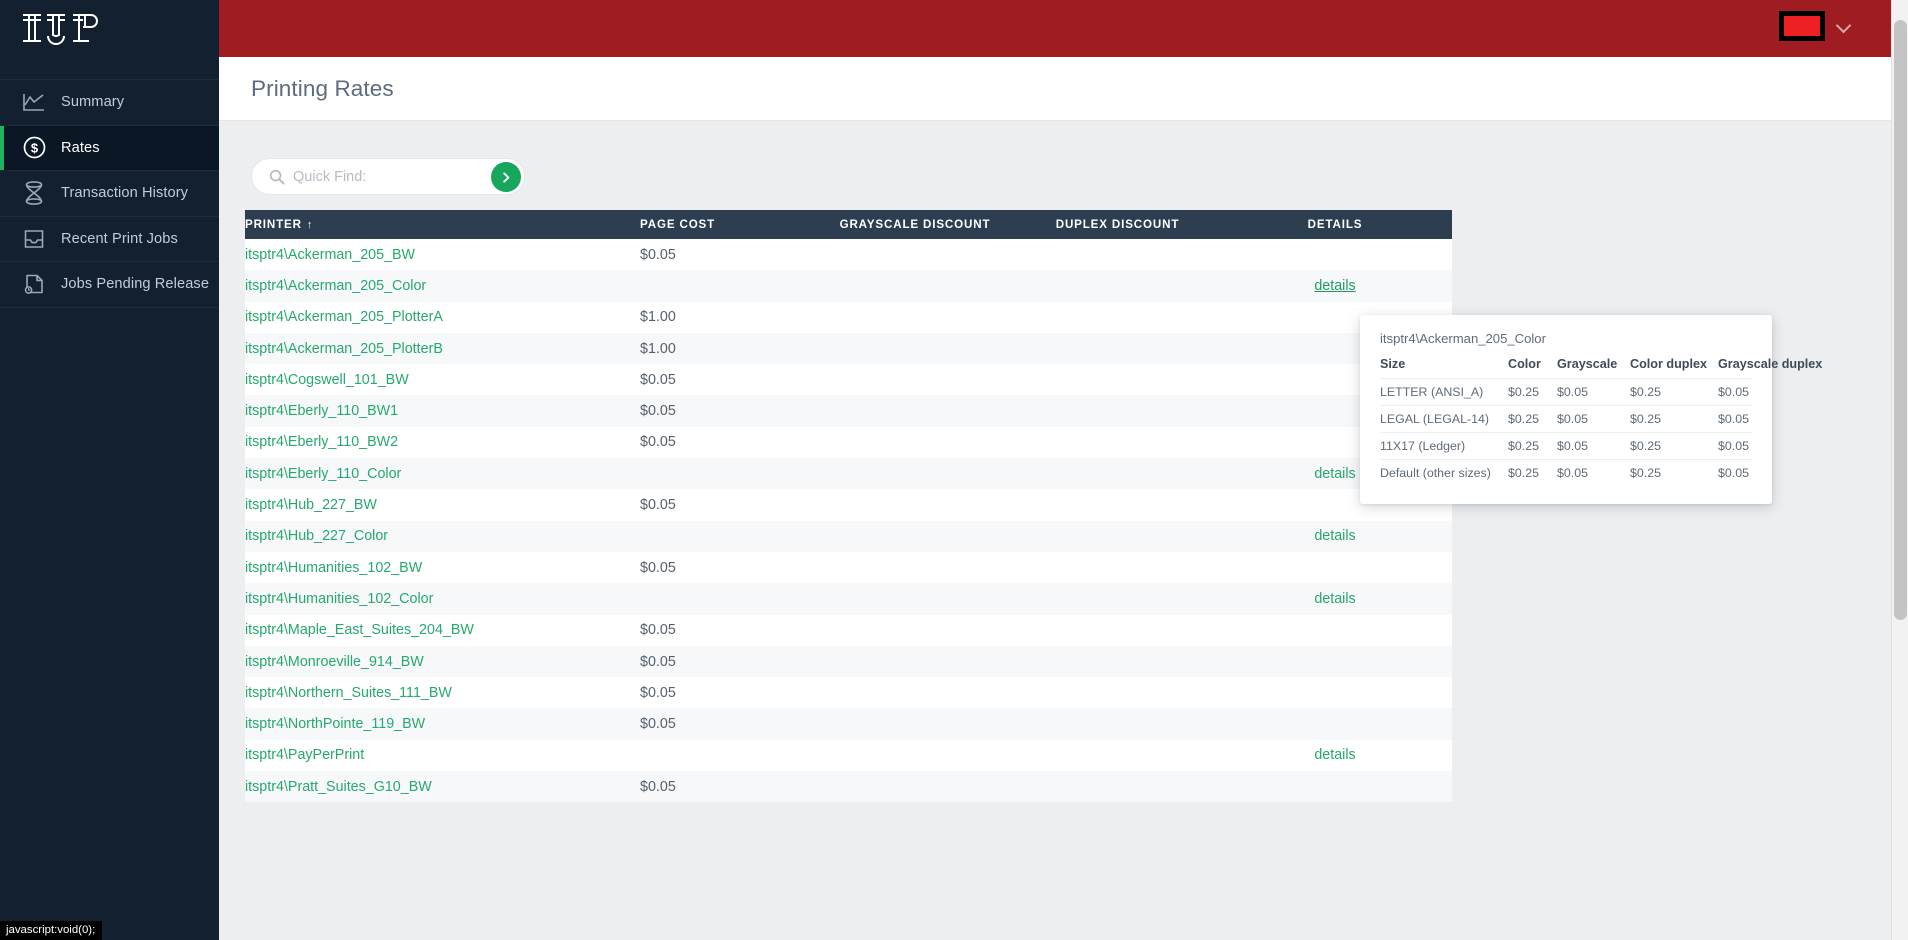 The image size is (1908, 940). Describe the element at coordinates (1844, 26) in the screenshot. I see `chevron-down-icon` at that location.